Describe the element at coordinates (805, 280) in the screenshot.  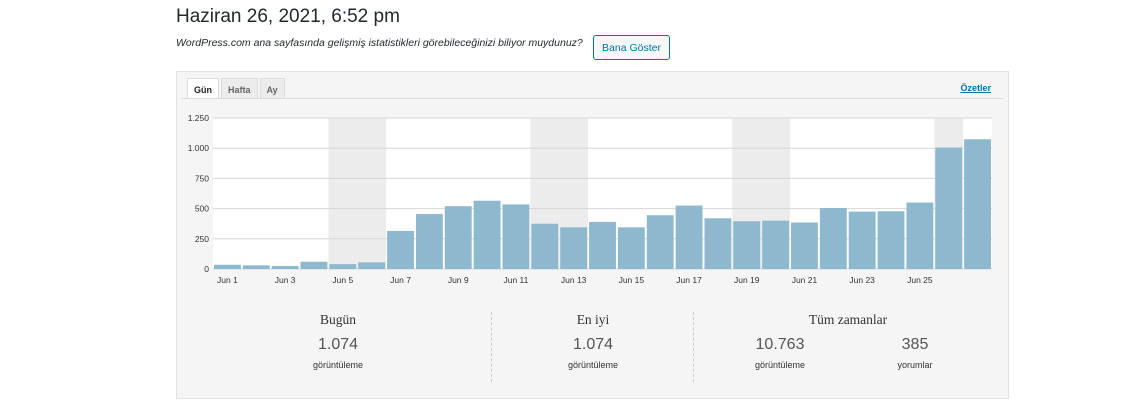
I see `x-tick-label: Jun 21` at that location.